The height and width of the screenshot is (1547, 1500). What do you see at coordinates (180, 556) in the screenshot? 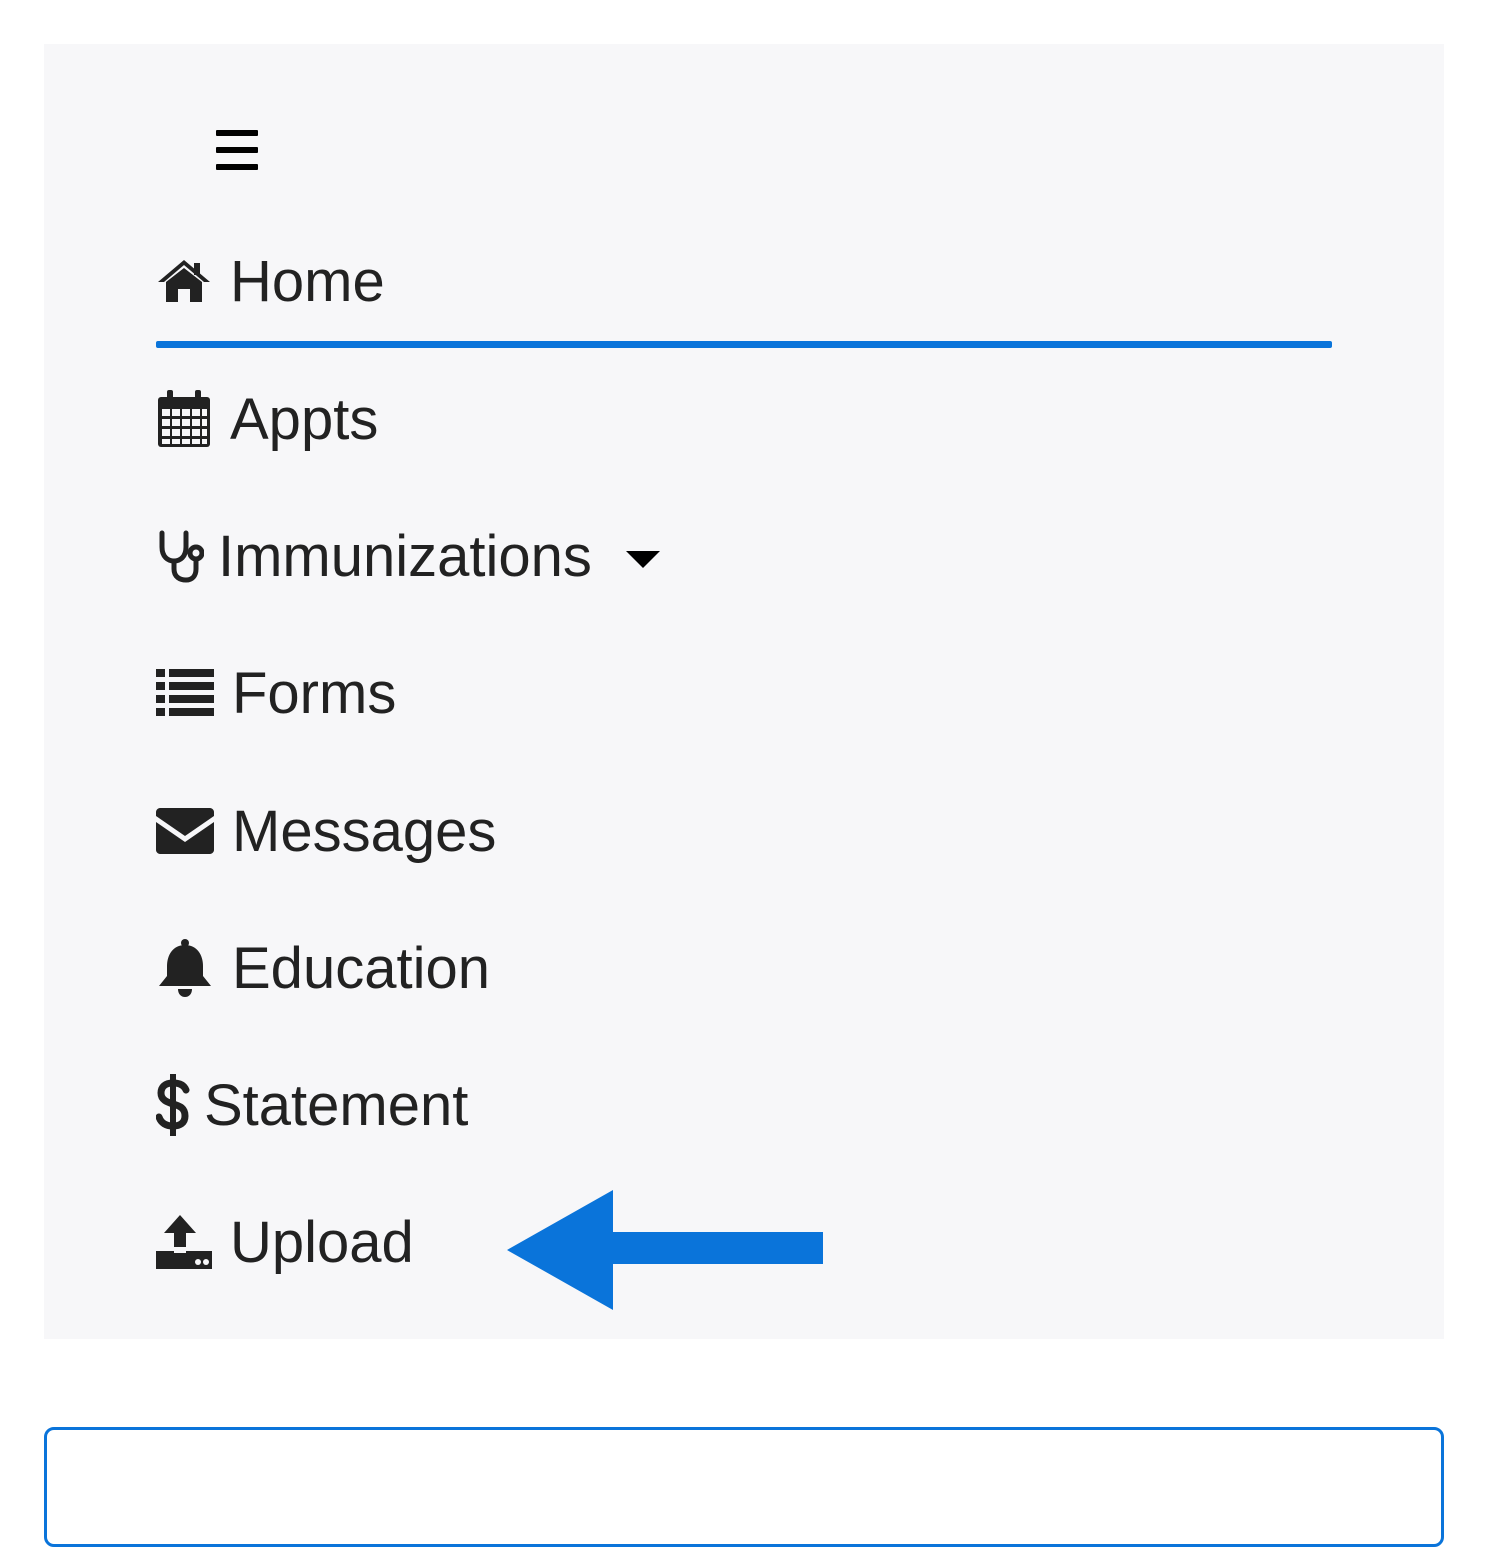
I see `stethoscope-icon` at bounding box center [180, 556].